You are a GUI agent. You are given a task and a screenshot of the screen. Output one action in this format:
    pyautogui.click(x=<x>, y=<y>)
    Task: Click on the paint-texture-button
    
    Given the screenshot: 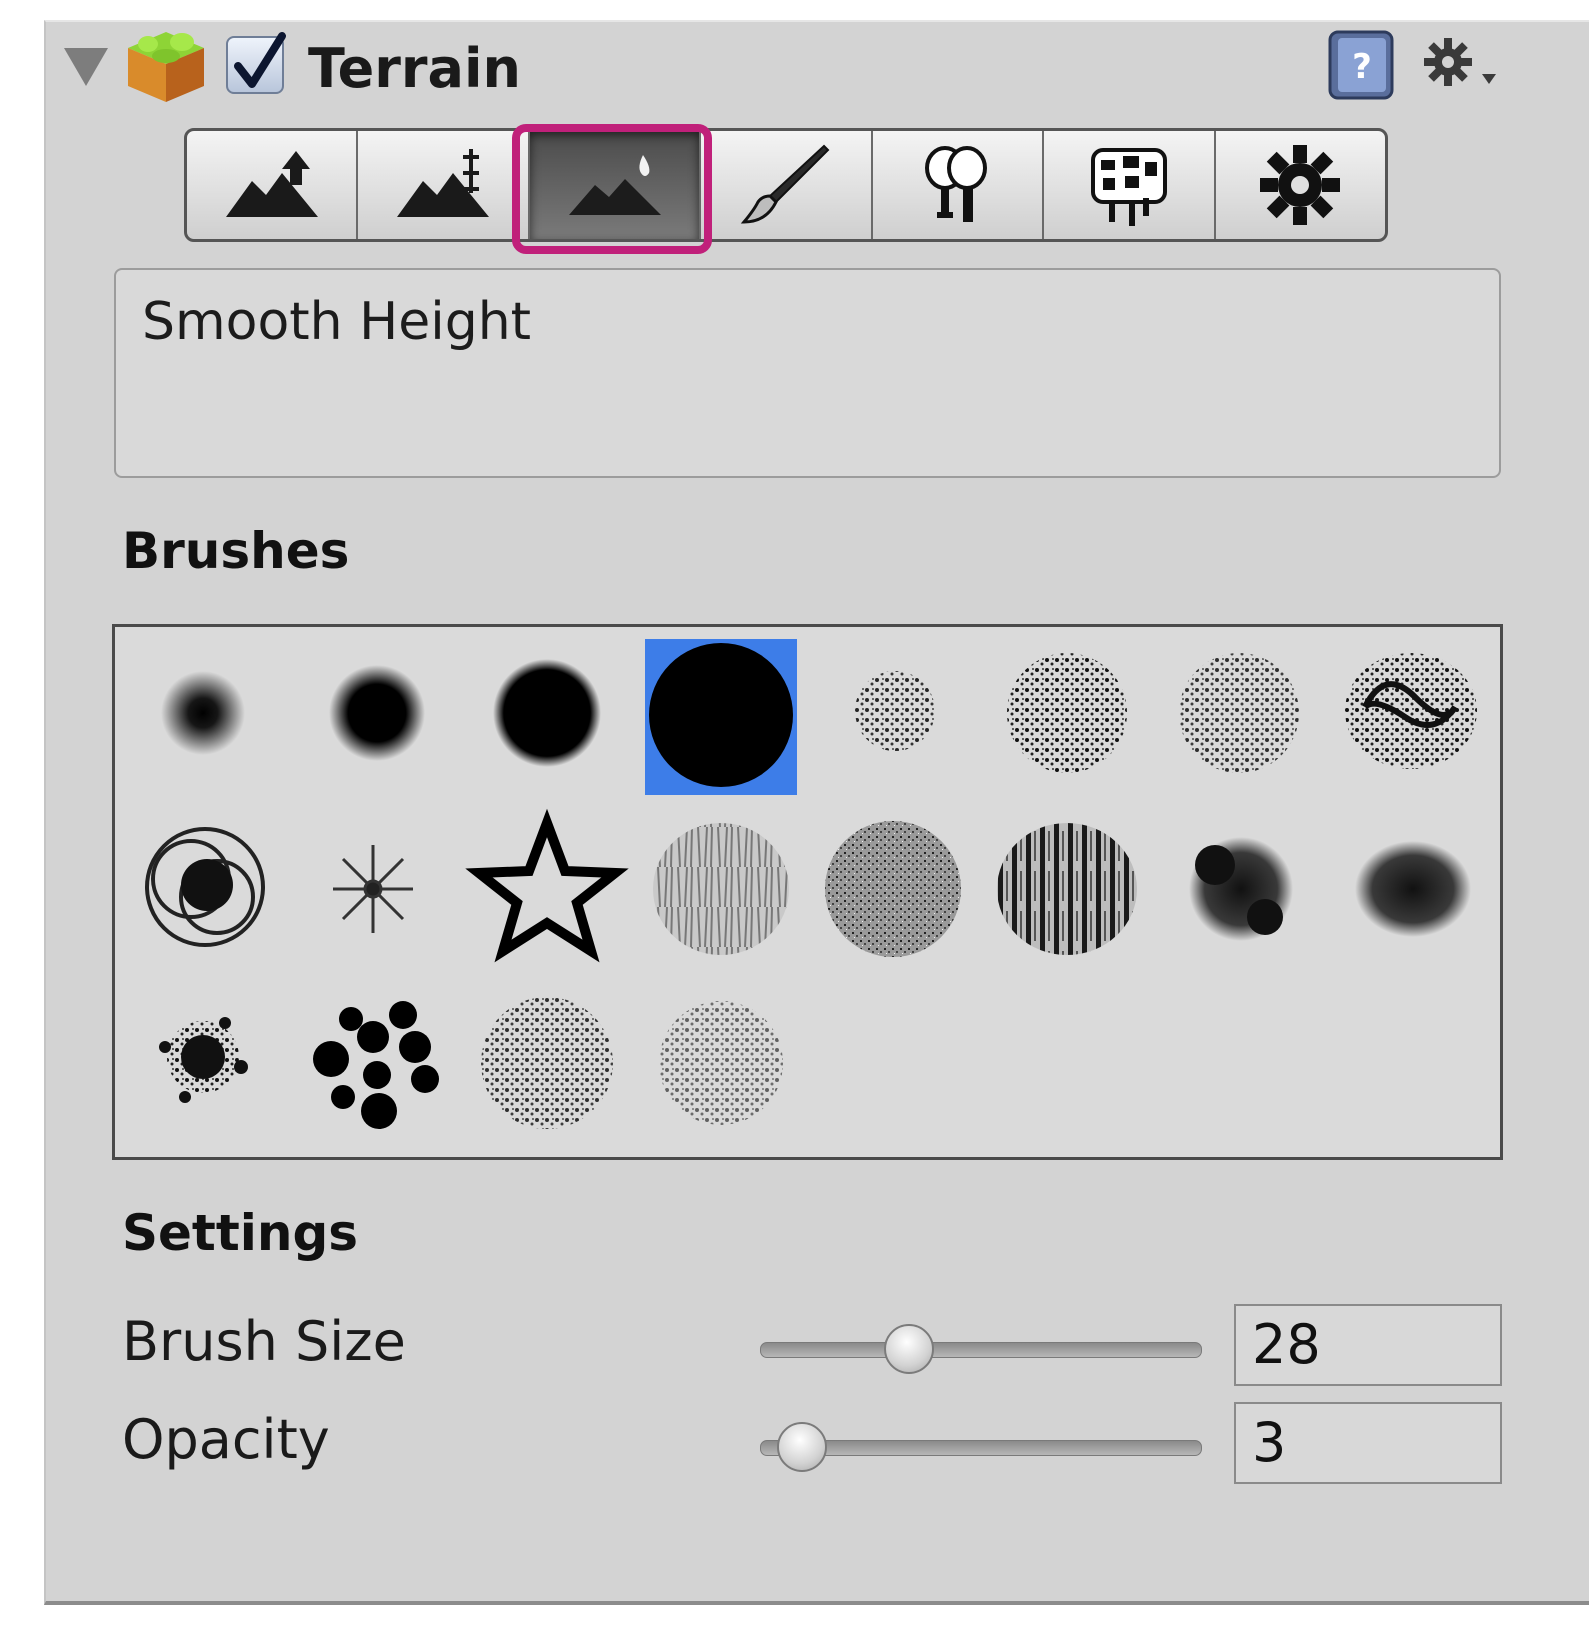 What is the action you would take?
    pyautogui.click(x=787, y=185)
    